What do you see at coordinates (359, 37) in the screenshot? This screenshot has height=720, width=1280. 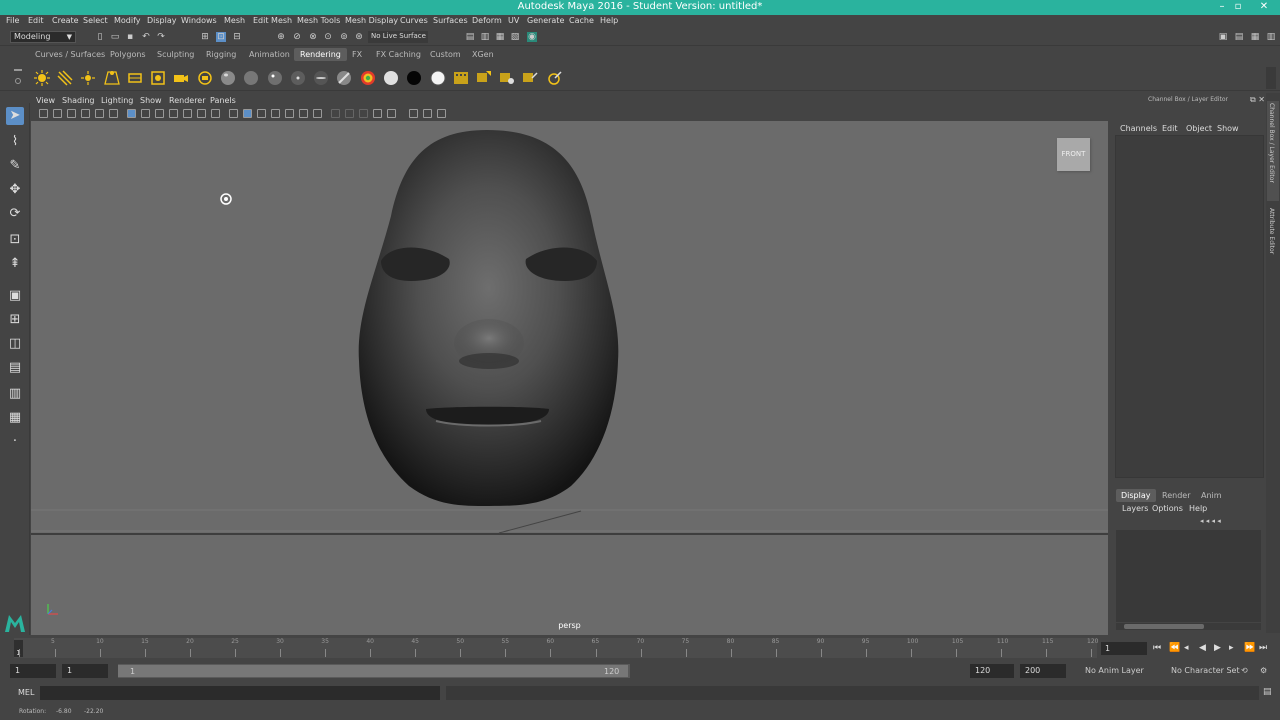 I see `make-live-icon: ⊛` at bounding box center [359, 37].